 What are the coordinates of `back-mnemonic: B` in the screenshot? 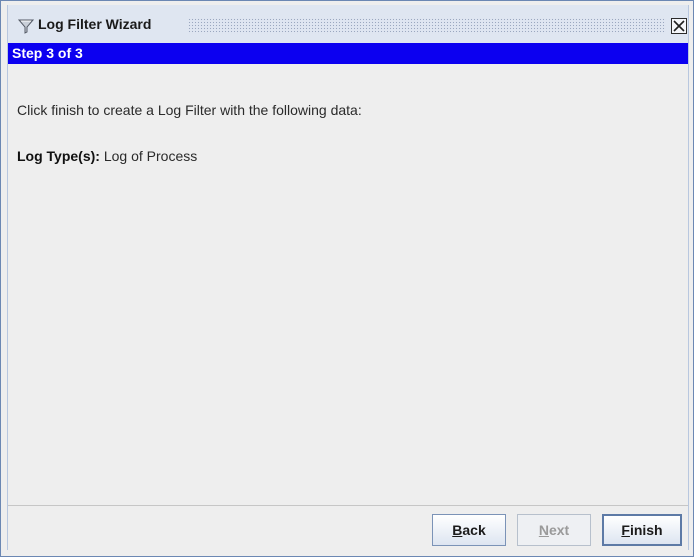 It's located at (457, 530).